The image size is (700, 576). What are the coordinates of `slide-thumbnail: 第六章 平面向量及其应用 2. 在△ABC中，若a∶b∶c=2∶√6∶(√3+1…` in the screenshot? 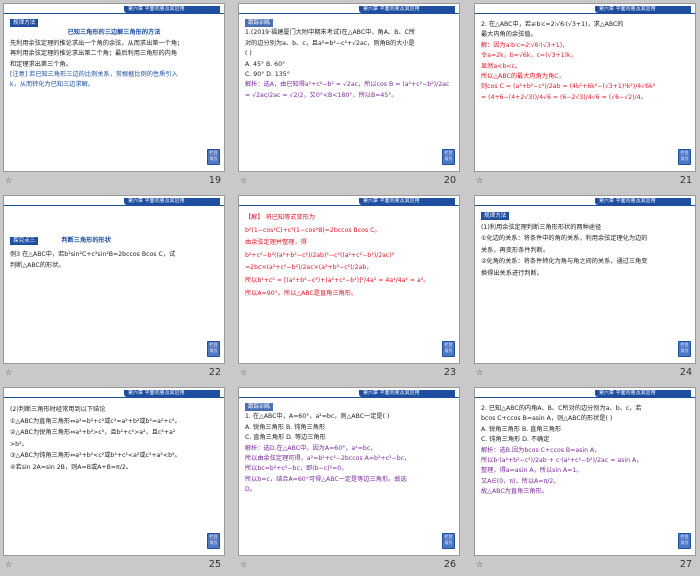 It's located at (585, 95).